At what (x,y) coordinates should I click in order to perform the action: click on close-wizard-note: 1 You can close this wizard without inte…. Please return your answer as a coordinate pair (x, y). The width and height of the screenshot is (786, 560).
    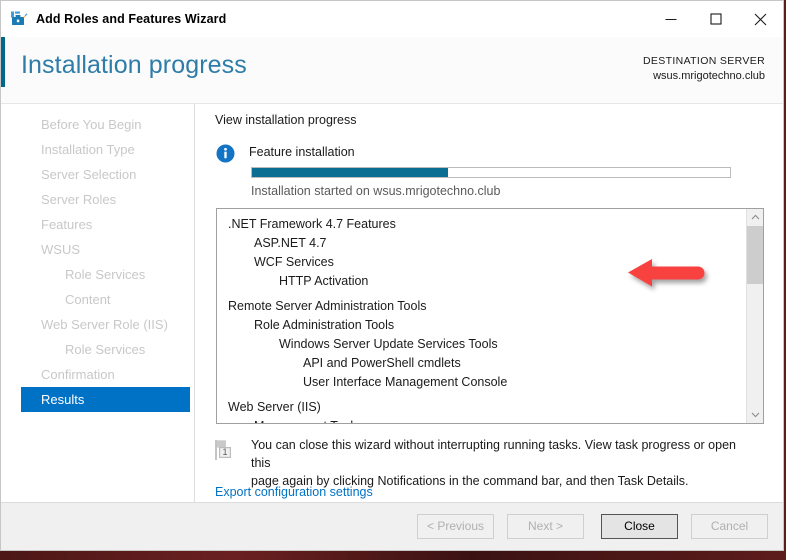
    Looking at the image, I should click on (483, 463).